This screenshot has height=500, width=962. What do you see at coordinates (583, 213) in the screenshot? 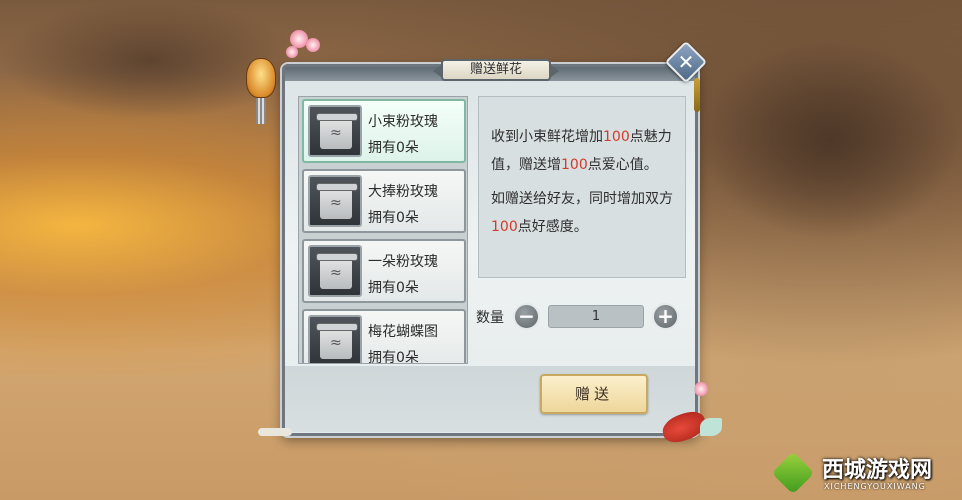
I see `description-paragraph: 如赠送给好友，同时增加双方 100点好感度。` at bounding box center [583, 213].